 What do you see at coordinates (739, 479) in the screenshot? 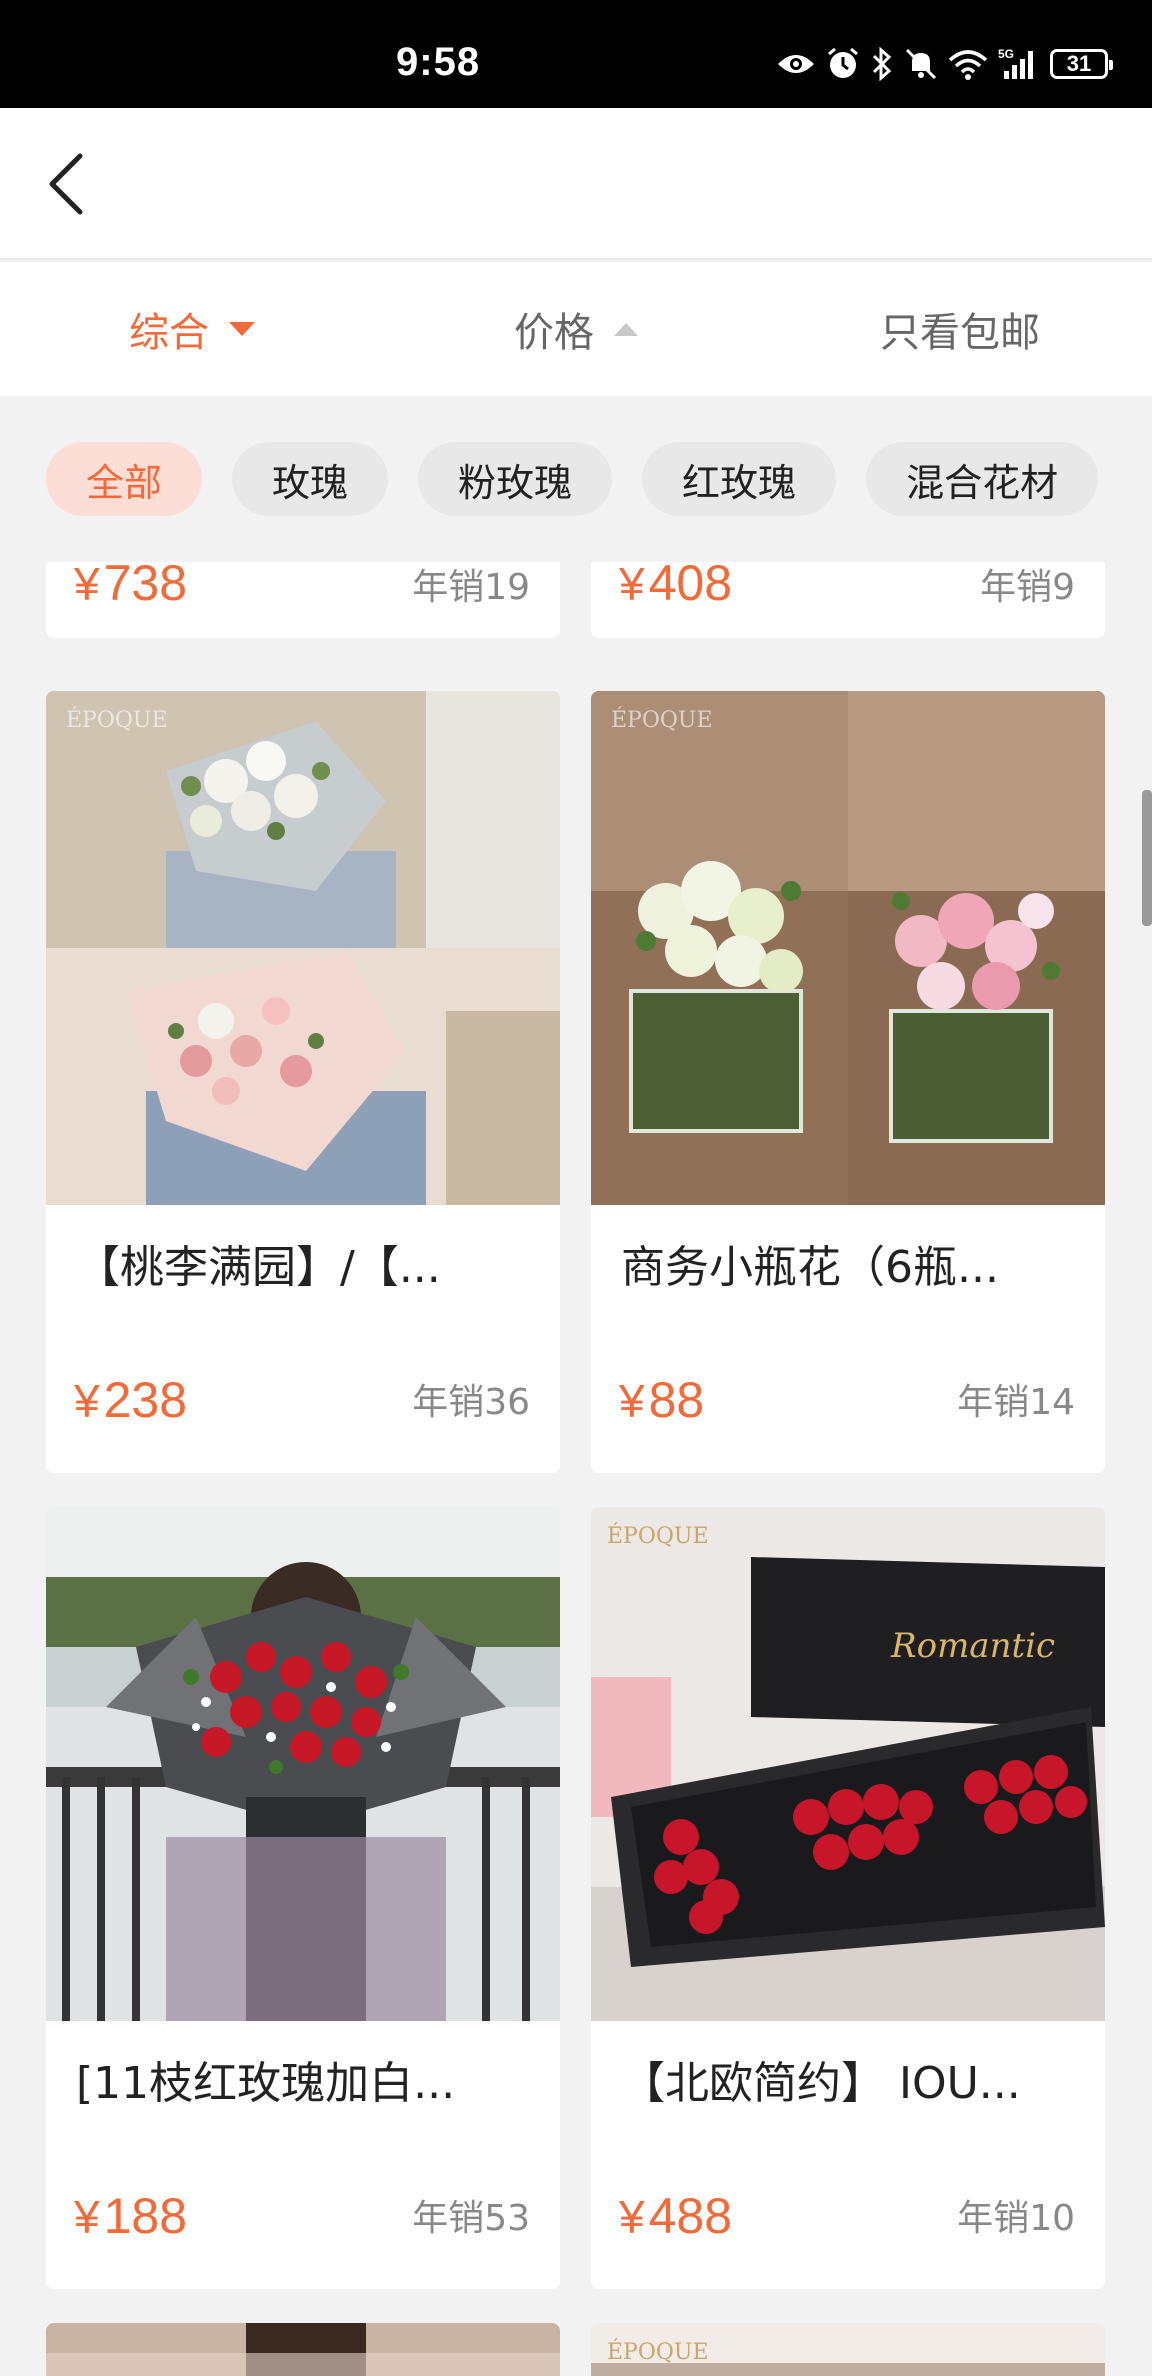
I see `chip-red-rose: 红玫瑰` at bounding box center [739, 479].